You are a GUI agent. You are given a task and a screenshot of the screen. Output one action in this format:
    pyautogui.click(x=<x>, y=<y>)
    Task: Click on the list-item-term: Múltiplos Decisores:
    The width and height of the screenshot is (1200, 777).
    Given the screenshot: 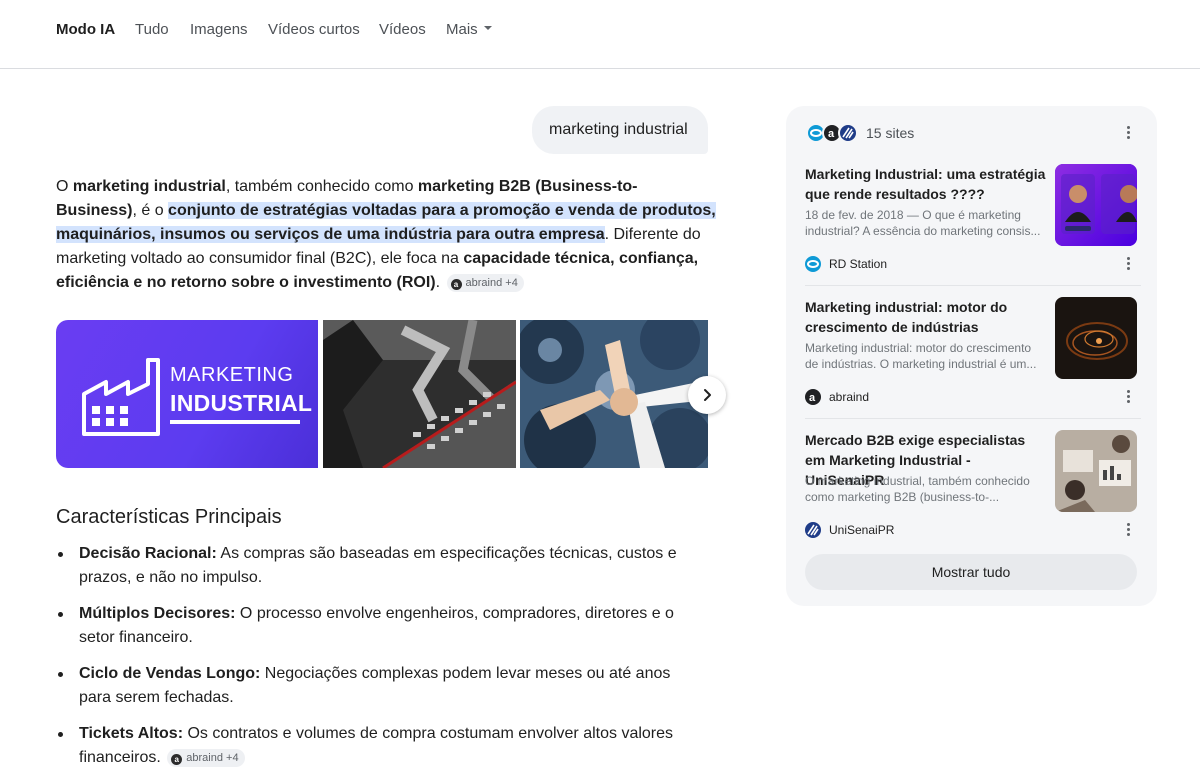 What is the action you would take?
    pyautogui.click(x=157, y=613)
    